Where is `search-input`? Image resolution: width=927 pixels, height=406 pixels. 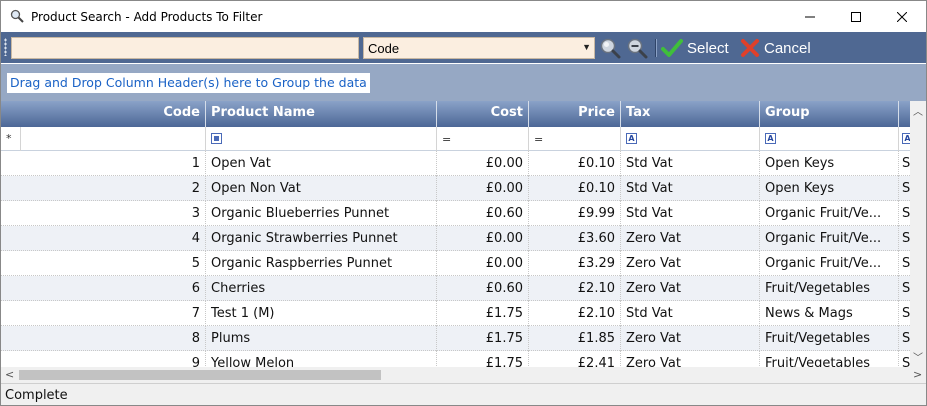
search-input is located at coordinates (185, 48).